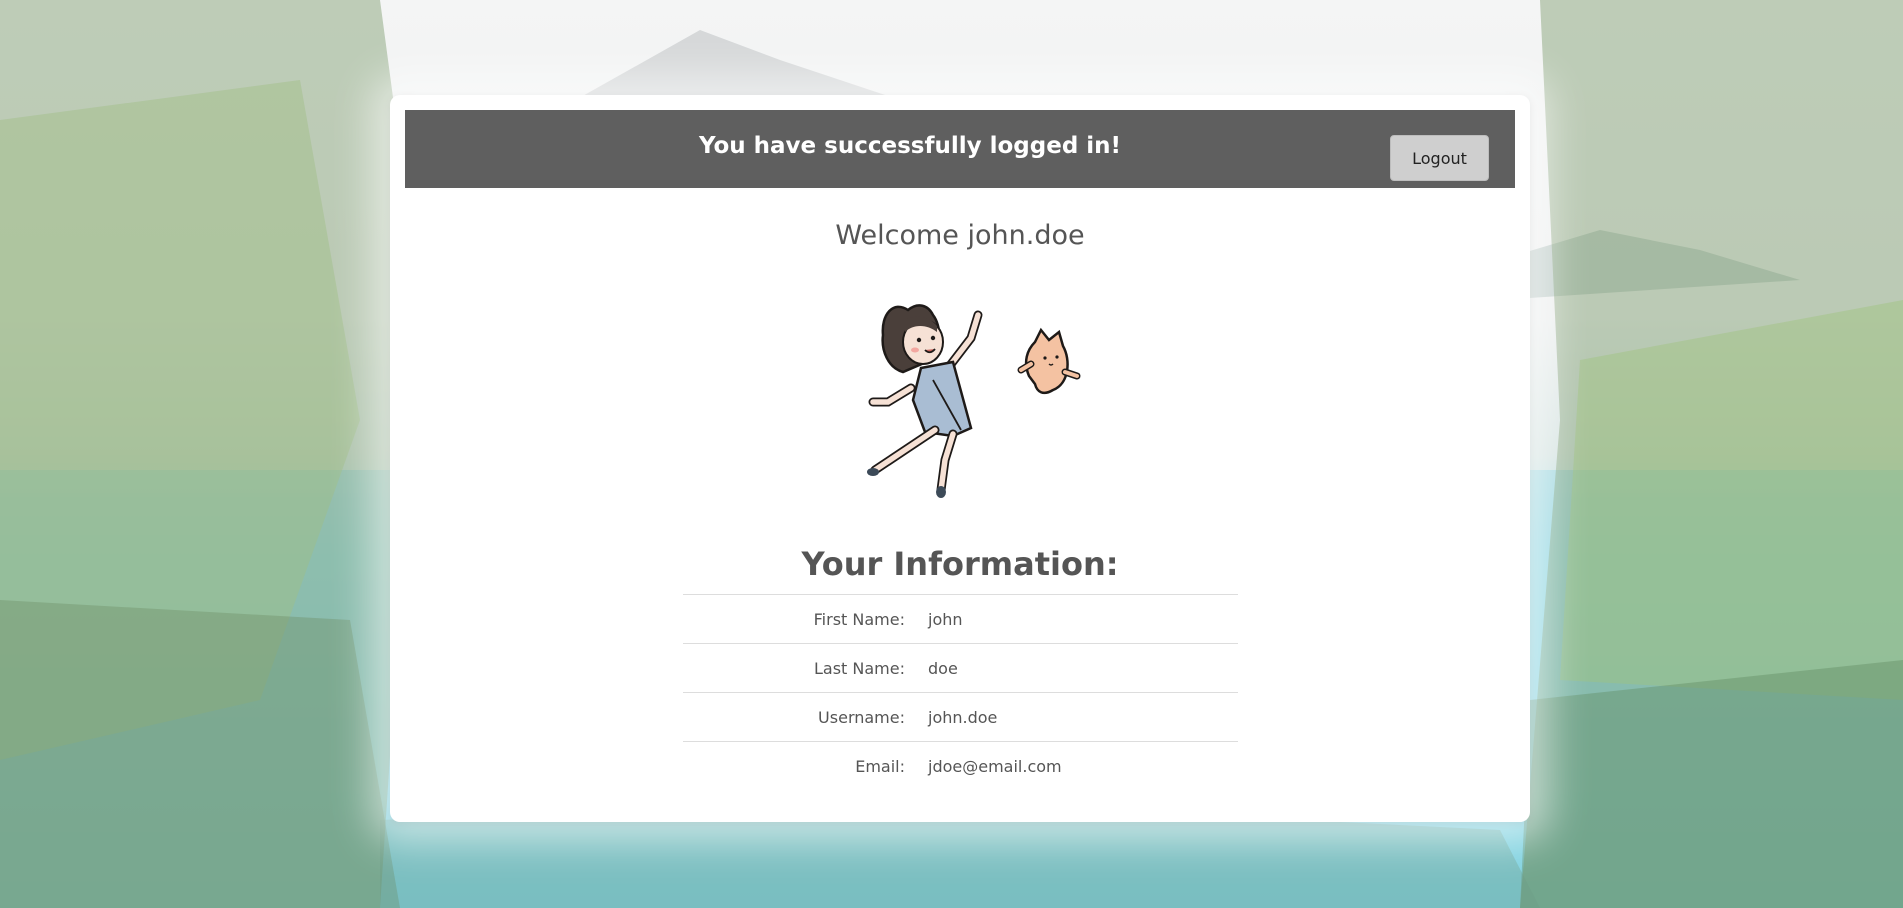  What do you see at coordinates (1439, 158) in the screenshot?
I see `logout-button: Logout` at bounding box center [1439, 158].